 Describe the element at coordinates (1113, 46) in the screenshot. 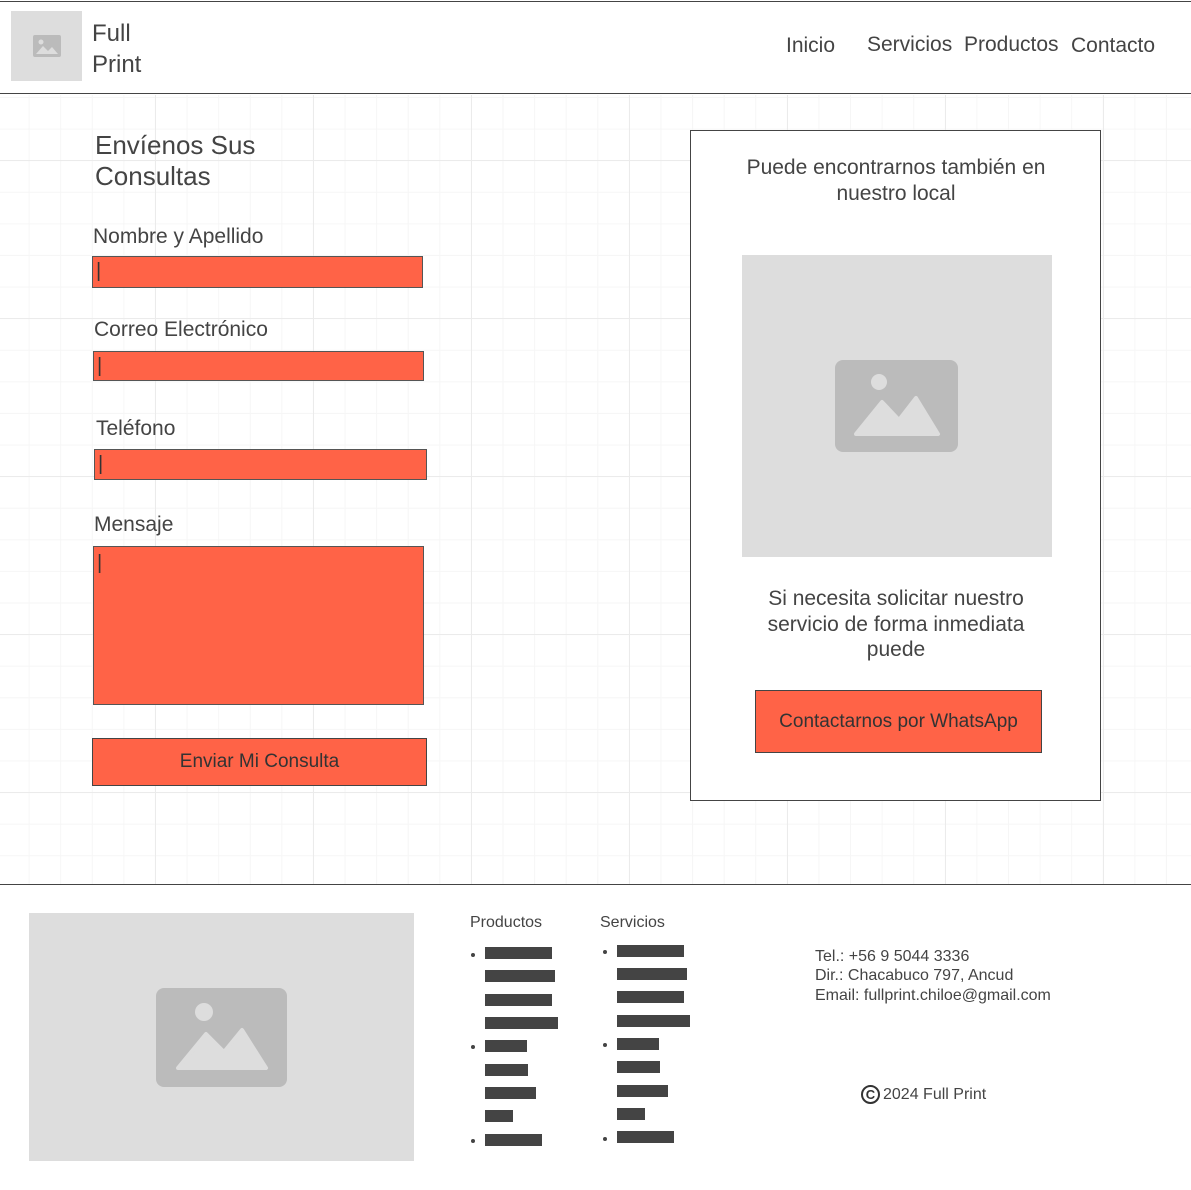

I see `nav-contacto: Contacto` at that location.